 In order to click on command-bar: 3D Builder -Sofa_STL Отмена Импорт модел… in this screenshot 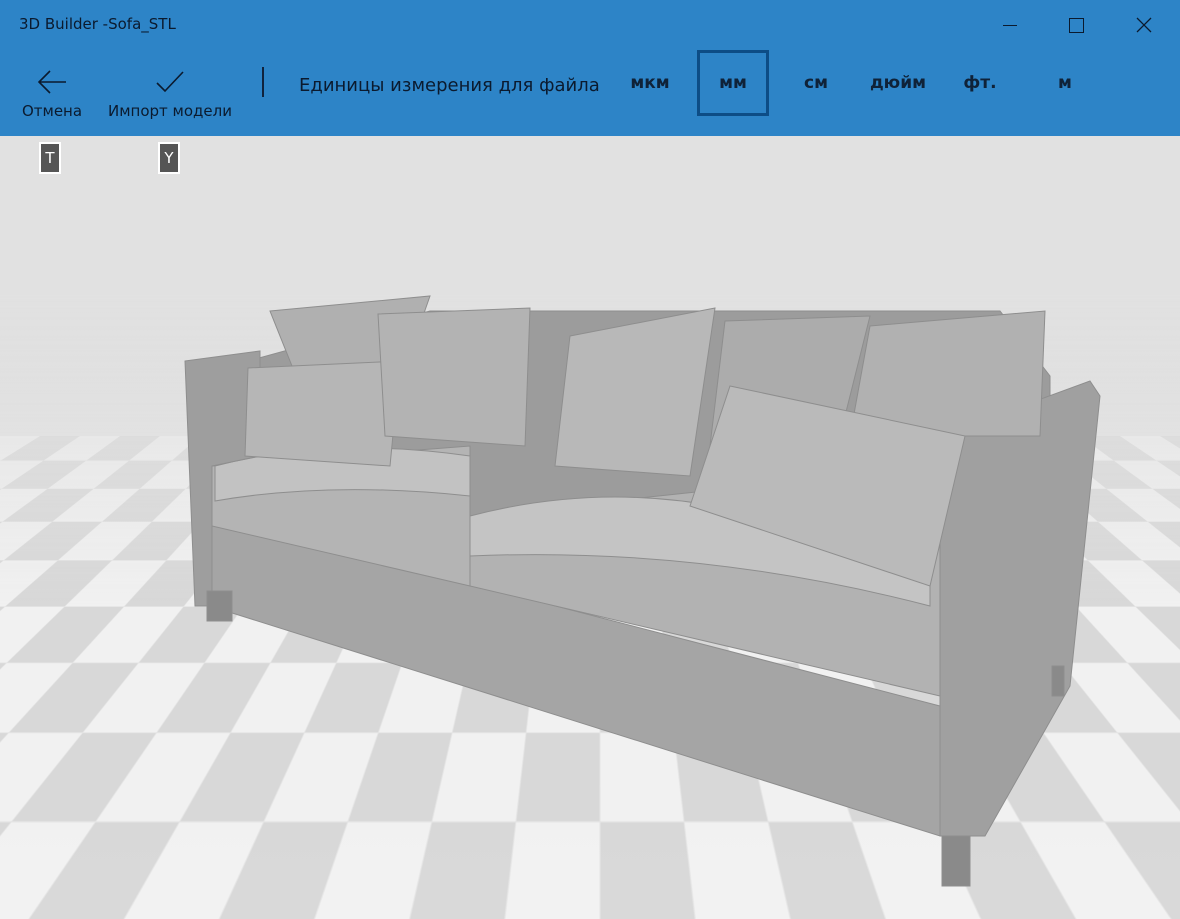, I will do `click(590, 68)`.